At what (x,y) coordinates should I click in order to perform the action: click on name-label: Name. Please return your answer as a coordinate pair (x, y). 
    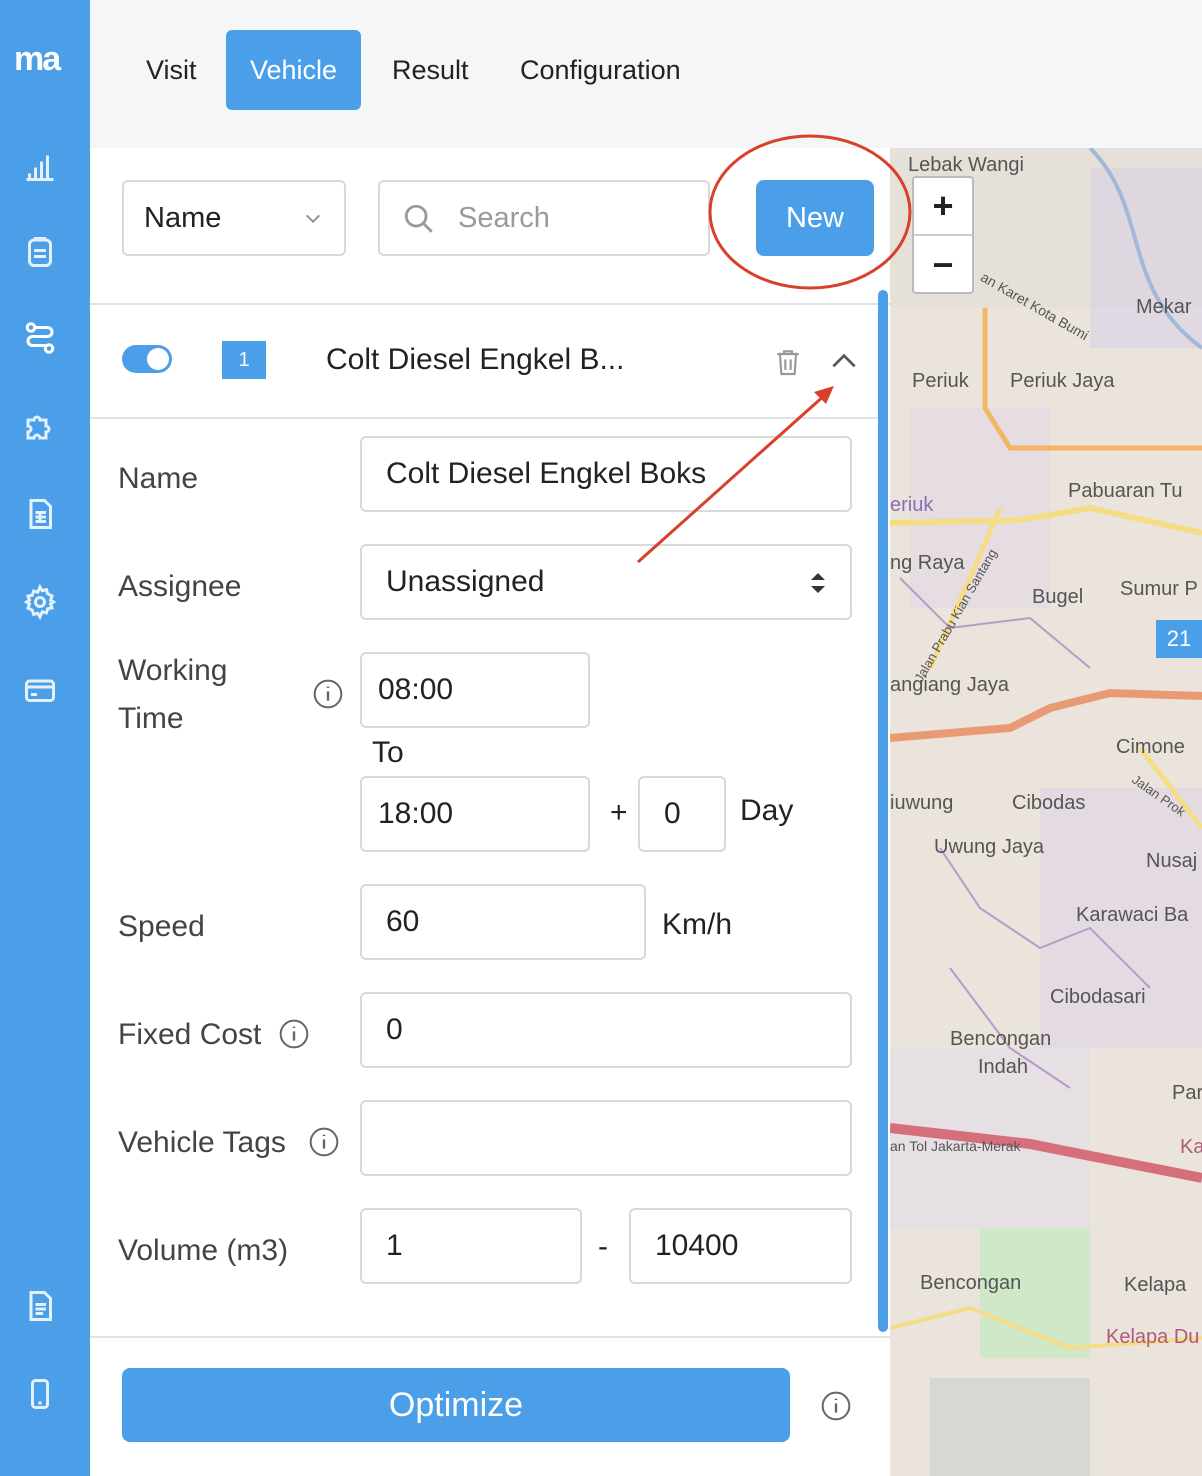
    Looking at the image, I should click on (158, 478).